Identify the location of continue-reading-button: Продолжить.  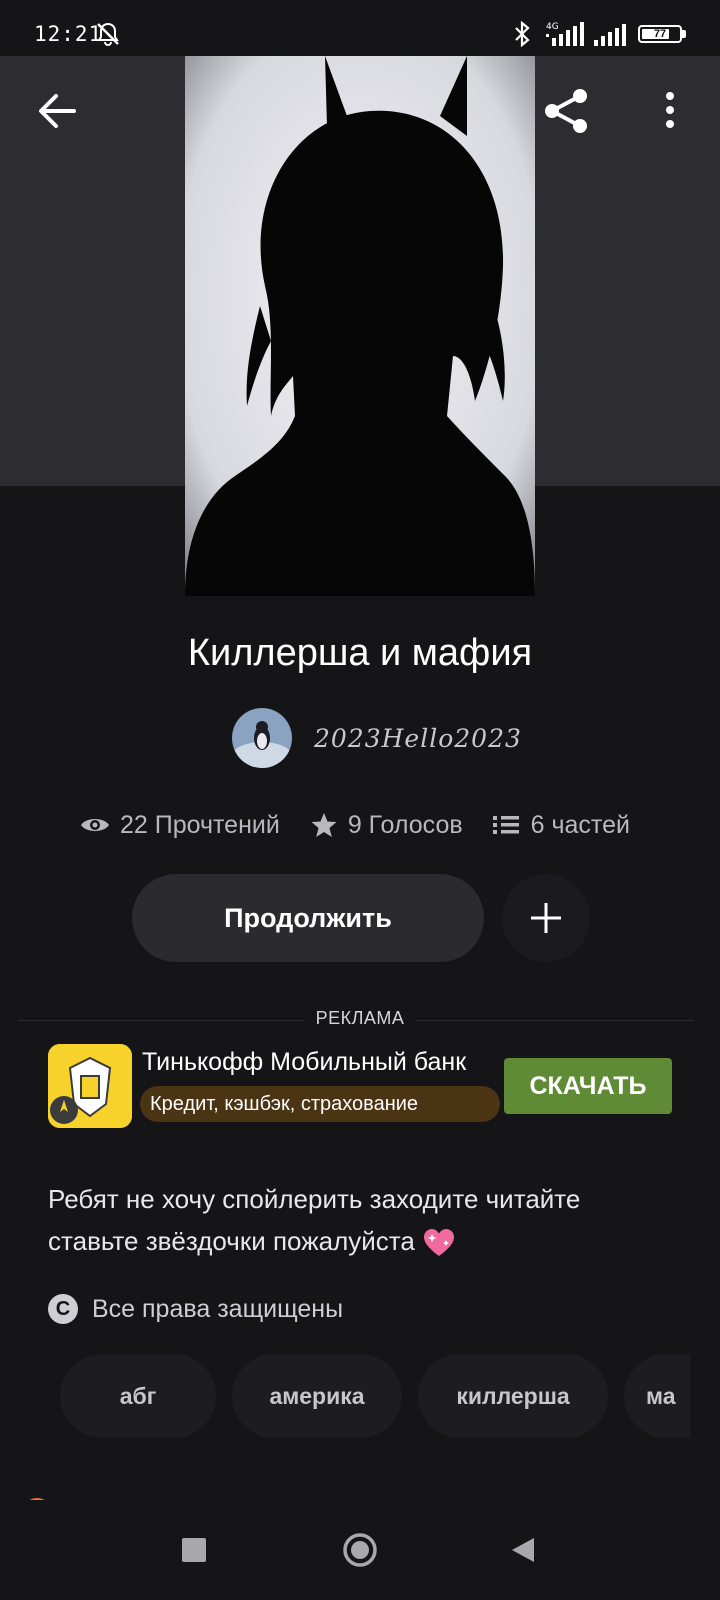
(308, 918).